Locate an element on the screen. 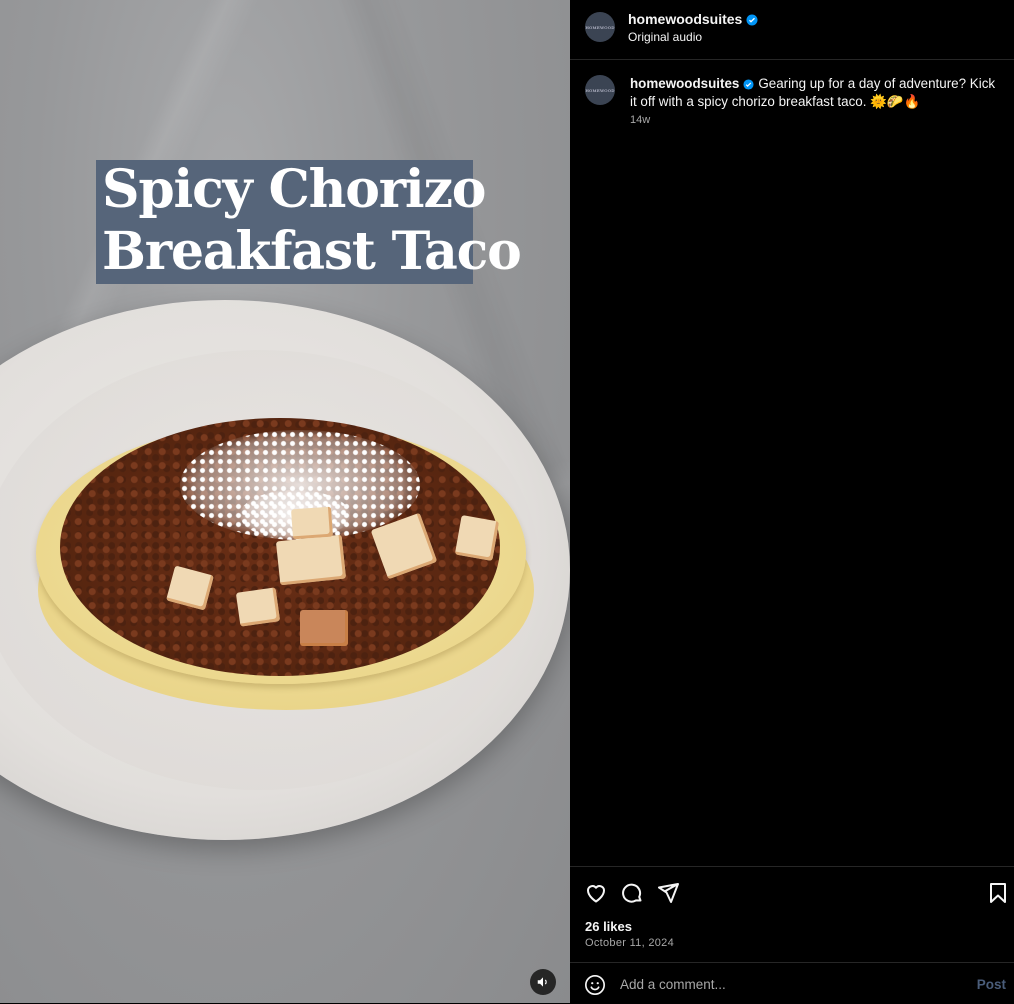 This screenshot has width=1014, height=1004. speaker-icon is located at coordinates (542, 982).